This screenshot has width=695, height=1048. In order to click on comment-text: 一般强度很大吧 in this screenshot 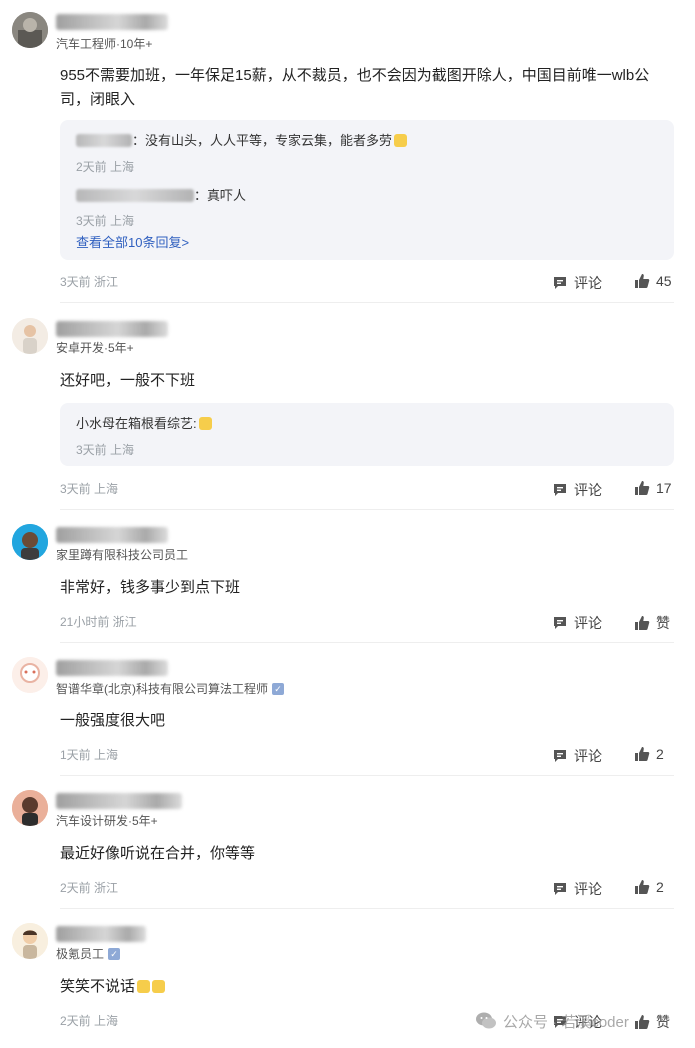, I will do `click(113, 720)`.